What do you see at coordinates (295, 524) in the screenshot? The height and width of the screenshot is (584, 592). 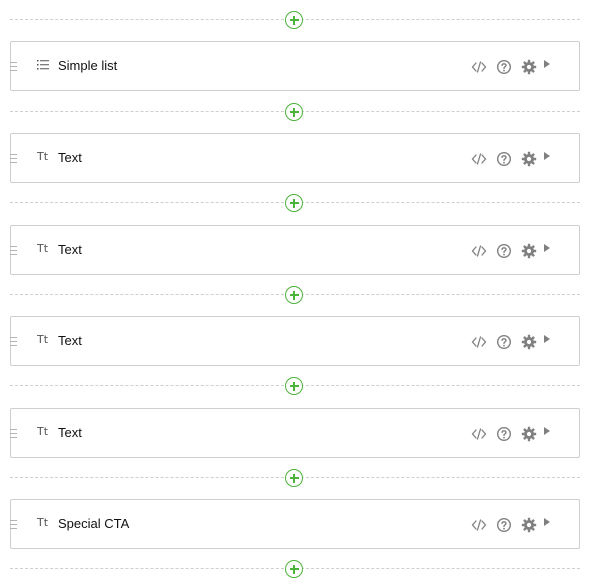 I see `content-block: Tt Special CTA` at bounding box center [295, 524].